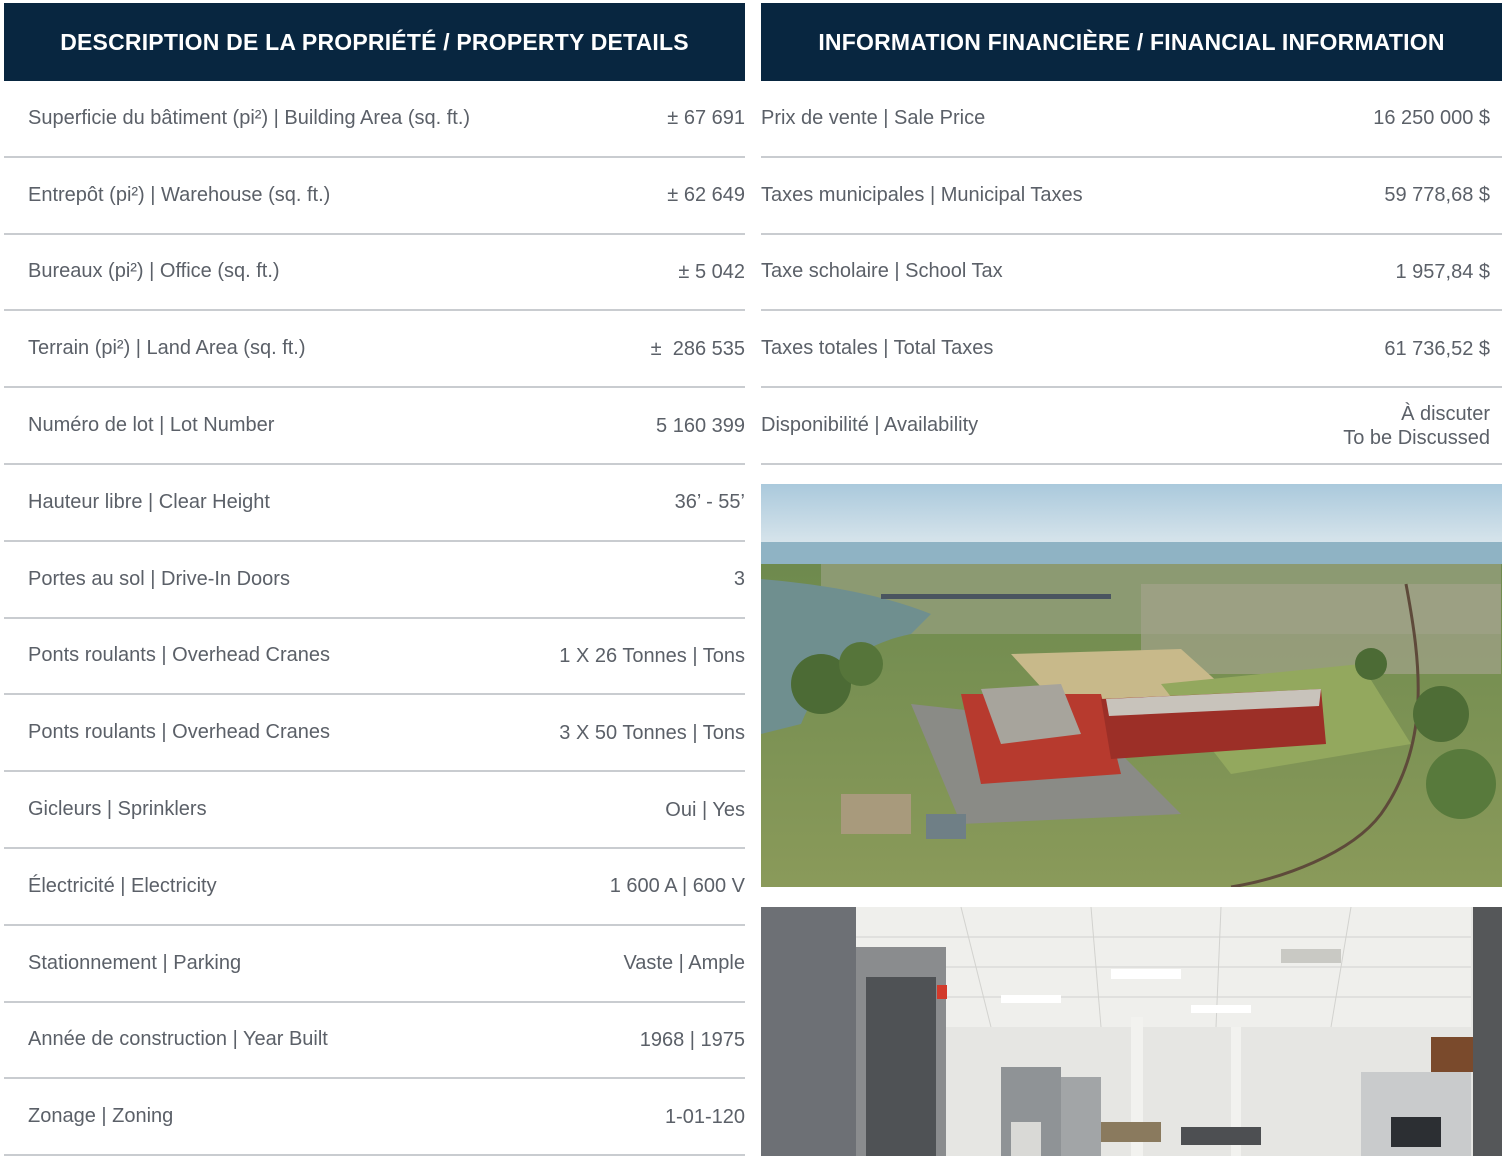  I want to click on row-label: Hauteur libre | Clear Height, so click(149, 501).